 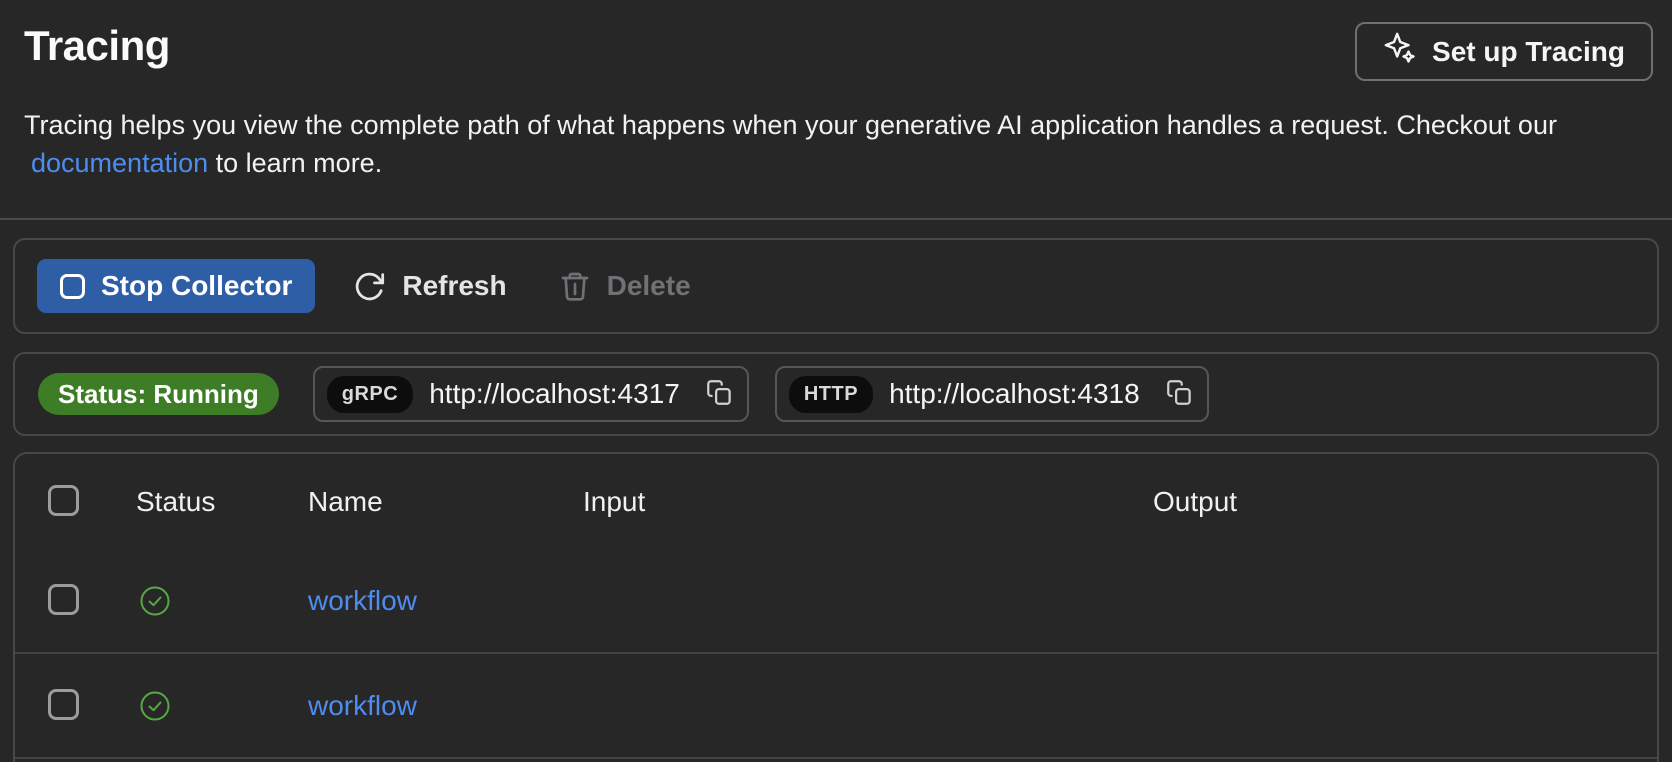 I want to click on stop-collector-button: Stop Collector, so click(x=176, y=286).